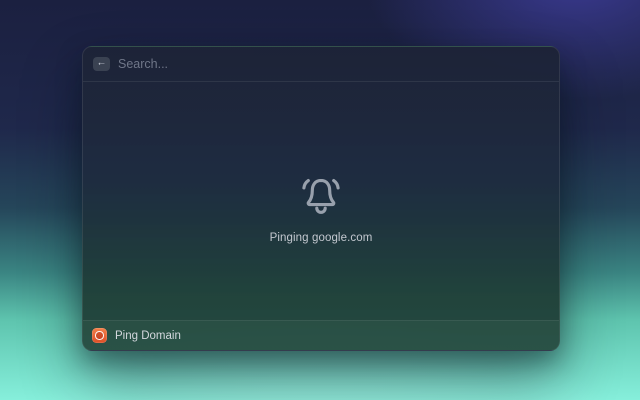 The height and width of the screenshot is (400, 640). I want to click on ping-extension-icon, so click(99, 335).